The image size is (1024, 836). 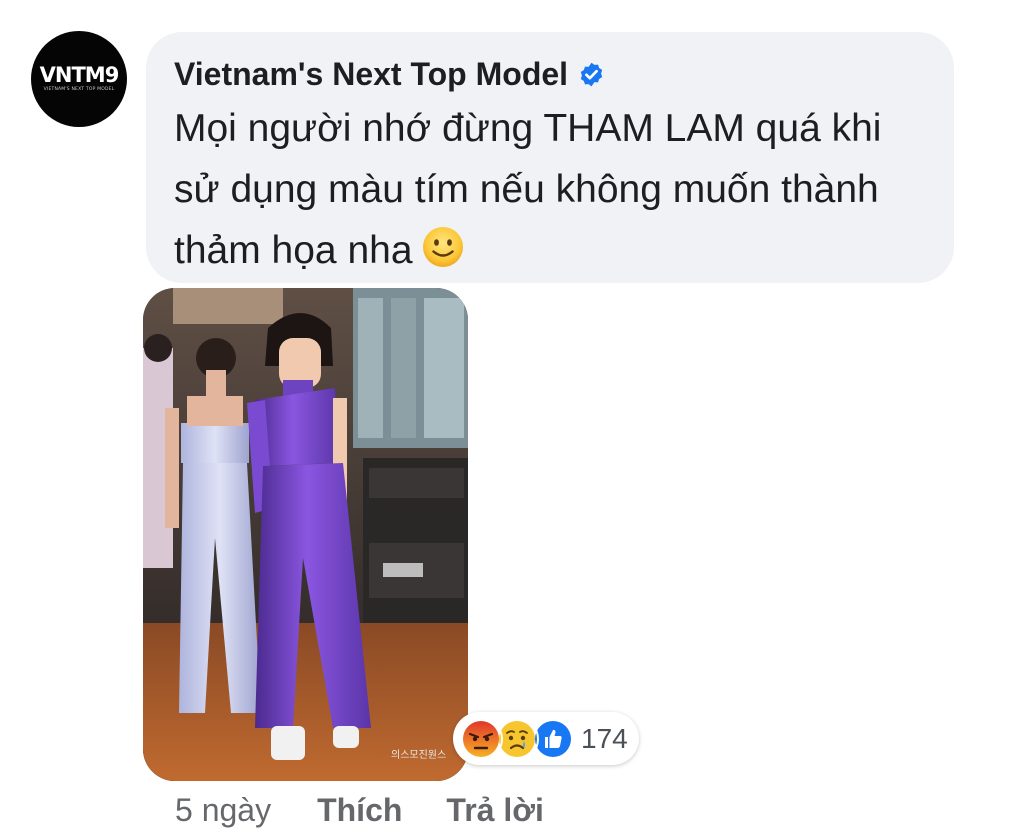 What do you see at coordinates (442, 247) in the screenshot?
I see `slightly-smiling-face-emoji` at bounding box center [442, 247].